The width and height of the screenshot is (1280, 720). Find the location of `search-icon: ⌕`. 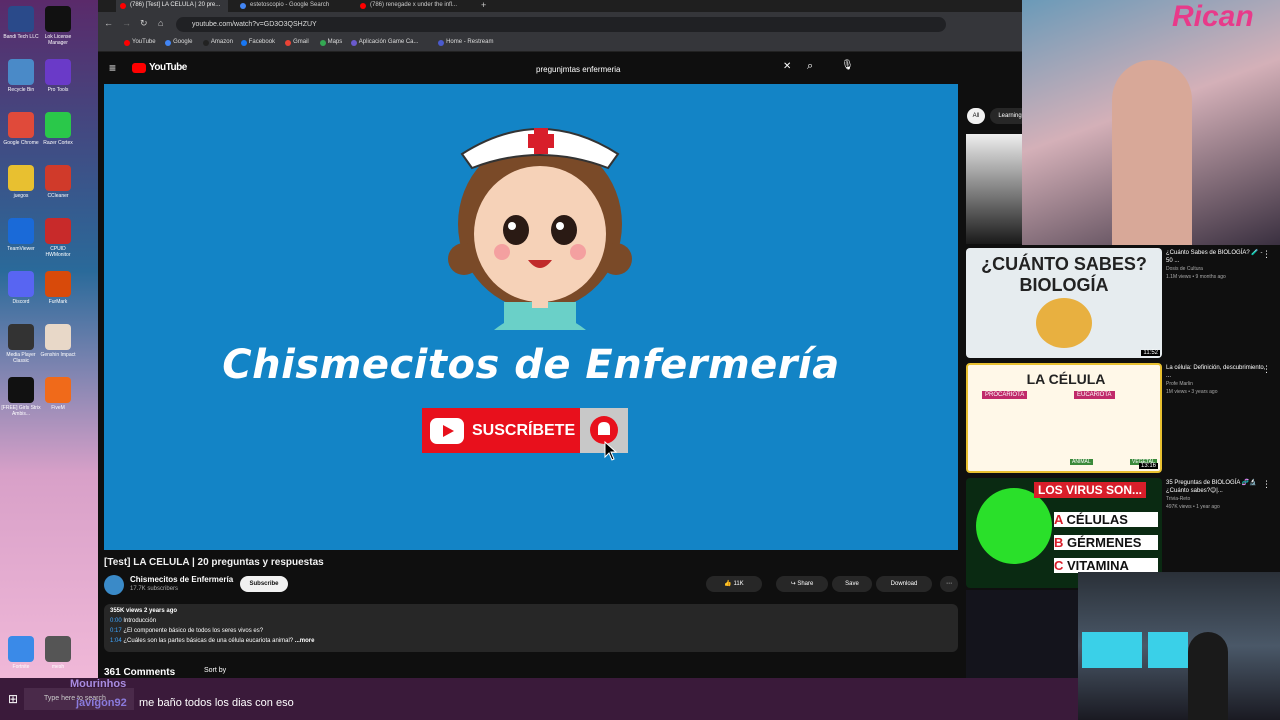

search-icon: ⌕ is located at coordinates (810, 66).